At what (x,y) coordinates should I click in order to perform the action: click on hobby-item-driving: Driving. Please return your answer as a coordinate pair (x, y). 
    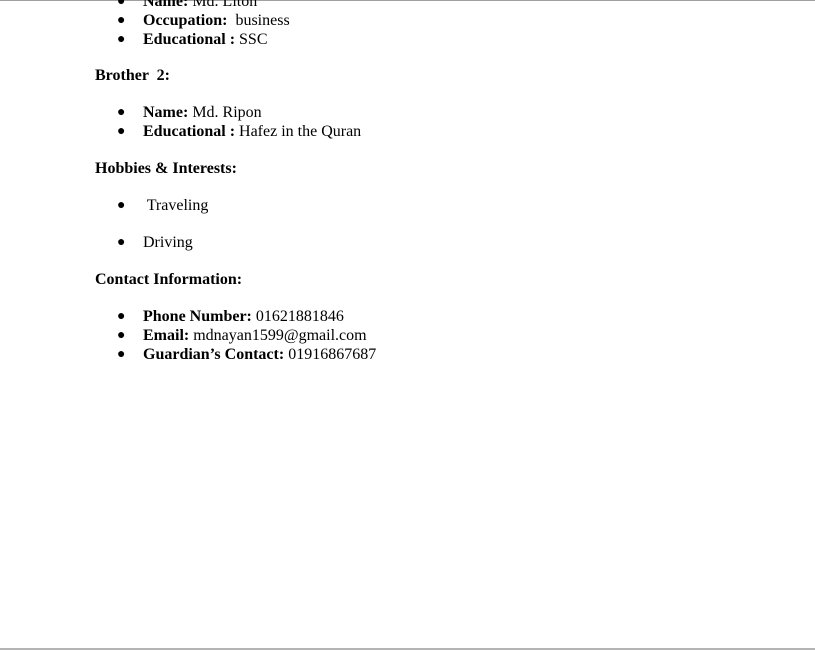
    Looking at the image, I should click on (168, 242).